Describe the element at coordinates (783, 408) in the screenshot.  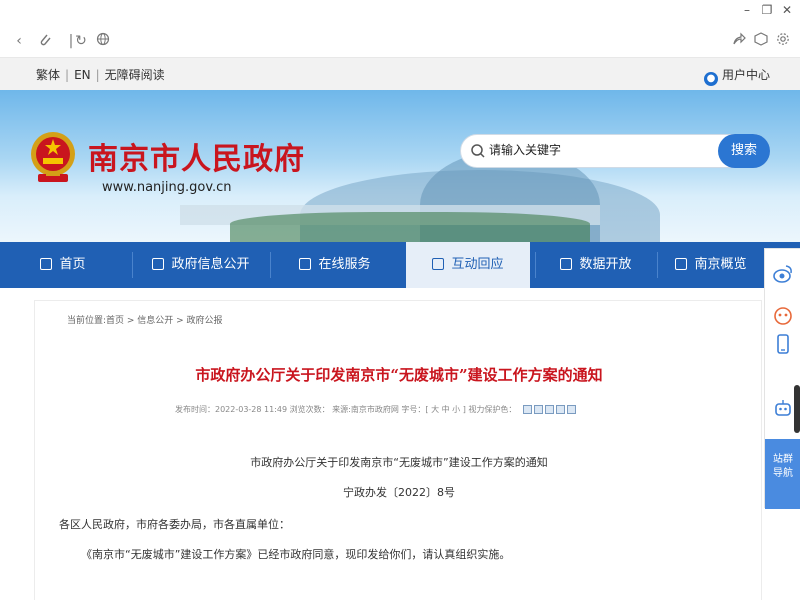
I see `robot-icon` at that location.